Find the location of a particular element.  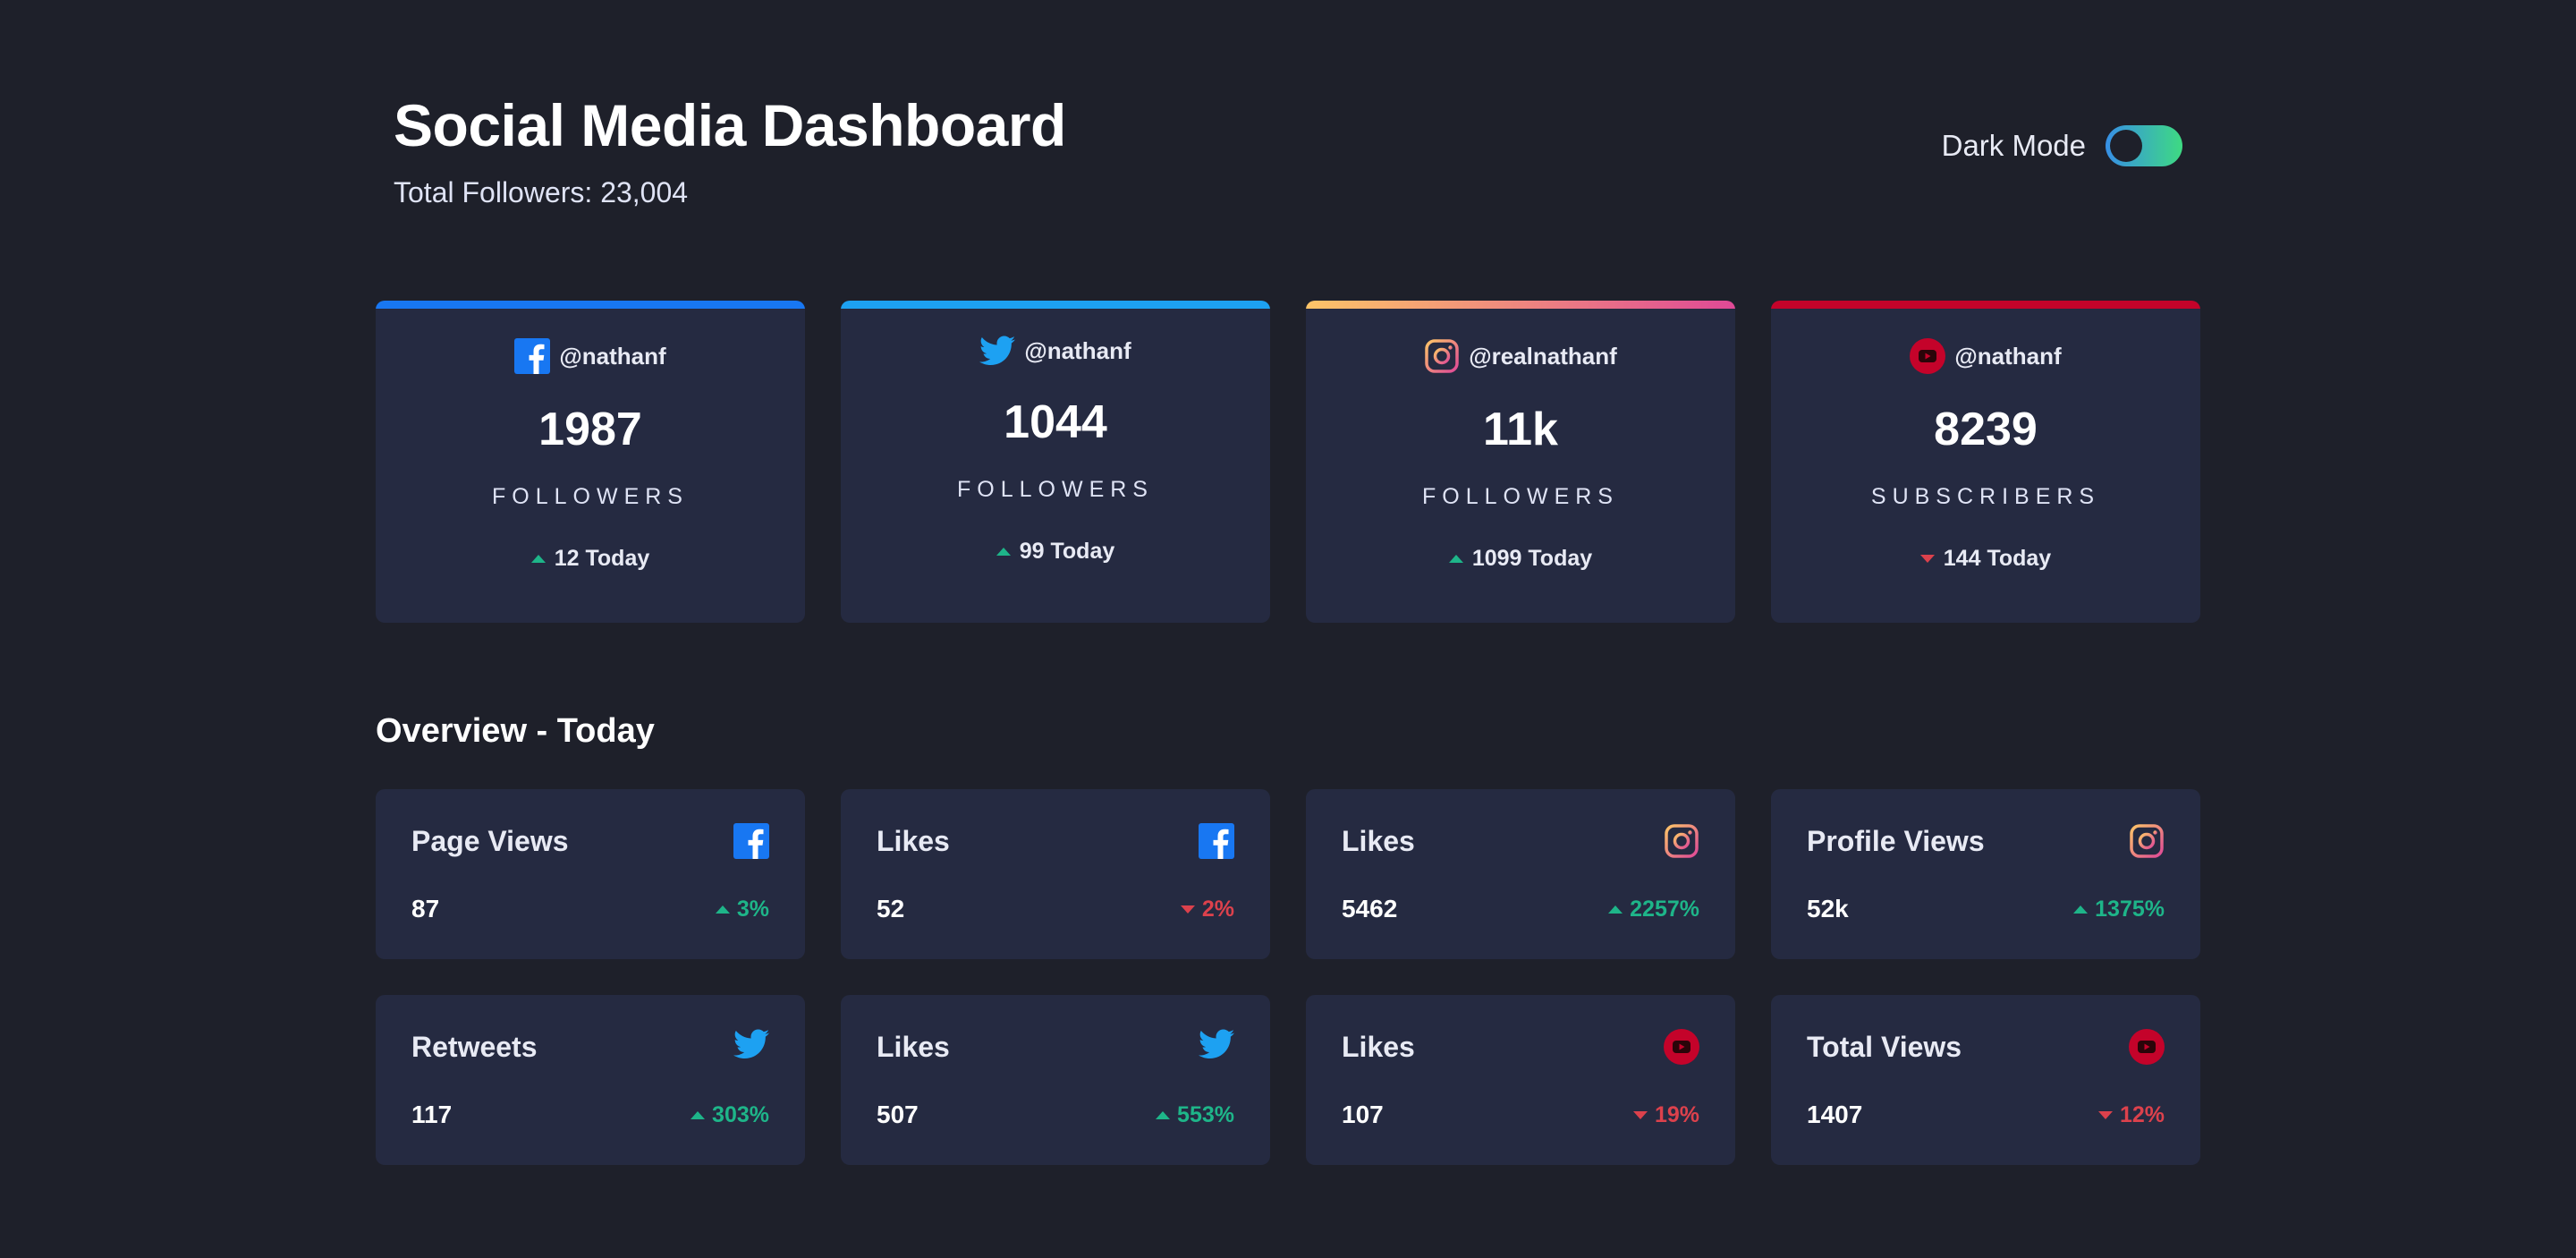

card-facebook: @nathanf 1987 FOLLOWERS 12 Today is located at coordinates (590, 462).